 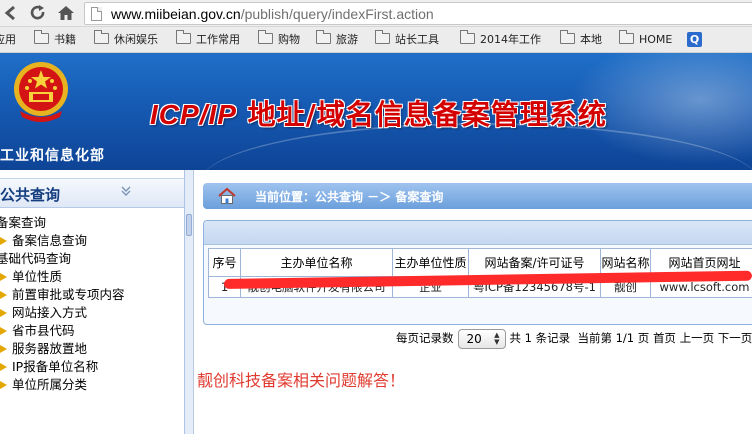 I want to click on sidebar-item-filing-info-query: 备案信息查询, so click(x=92, y=241).